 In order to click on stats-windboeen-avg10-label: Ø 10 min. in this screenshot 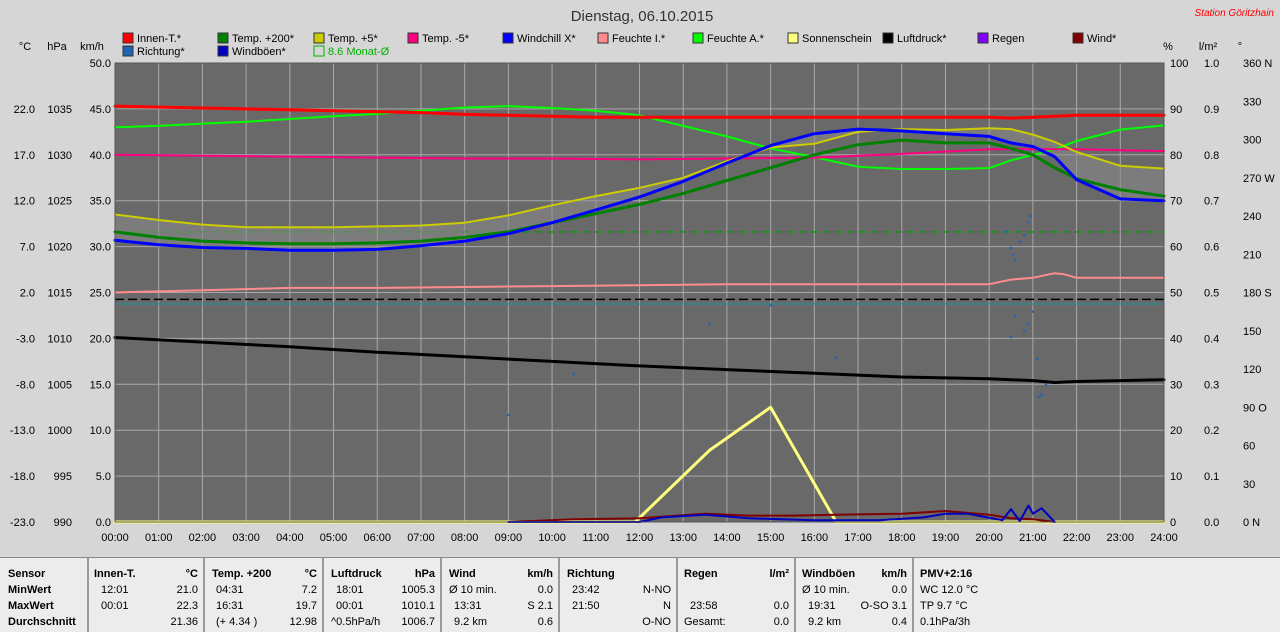, I will do `click(826, 590)`.